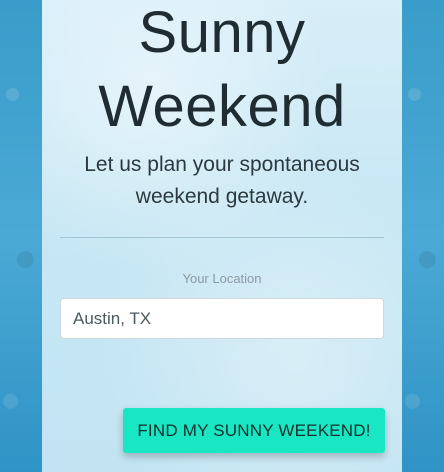 This screenshot has width=444, height=472. Describe the element at coordinates (222, 278) in the screenshot. I see `location-label: Your Location` at that location.